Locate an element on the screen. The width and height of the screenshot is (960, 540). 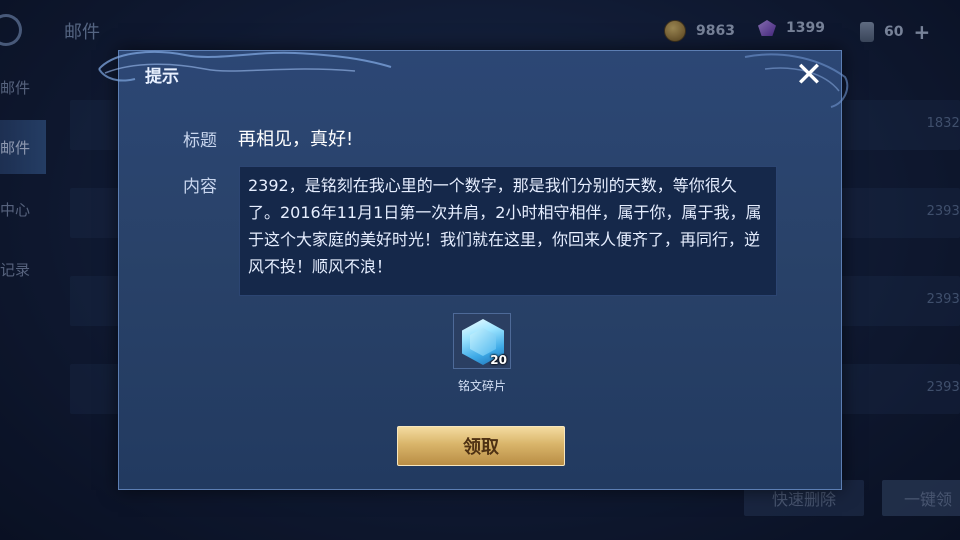
attachment-name: 铭文碎片 is located at coordinates (481, 386).